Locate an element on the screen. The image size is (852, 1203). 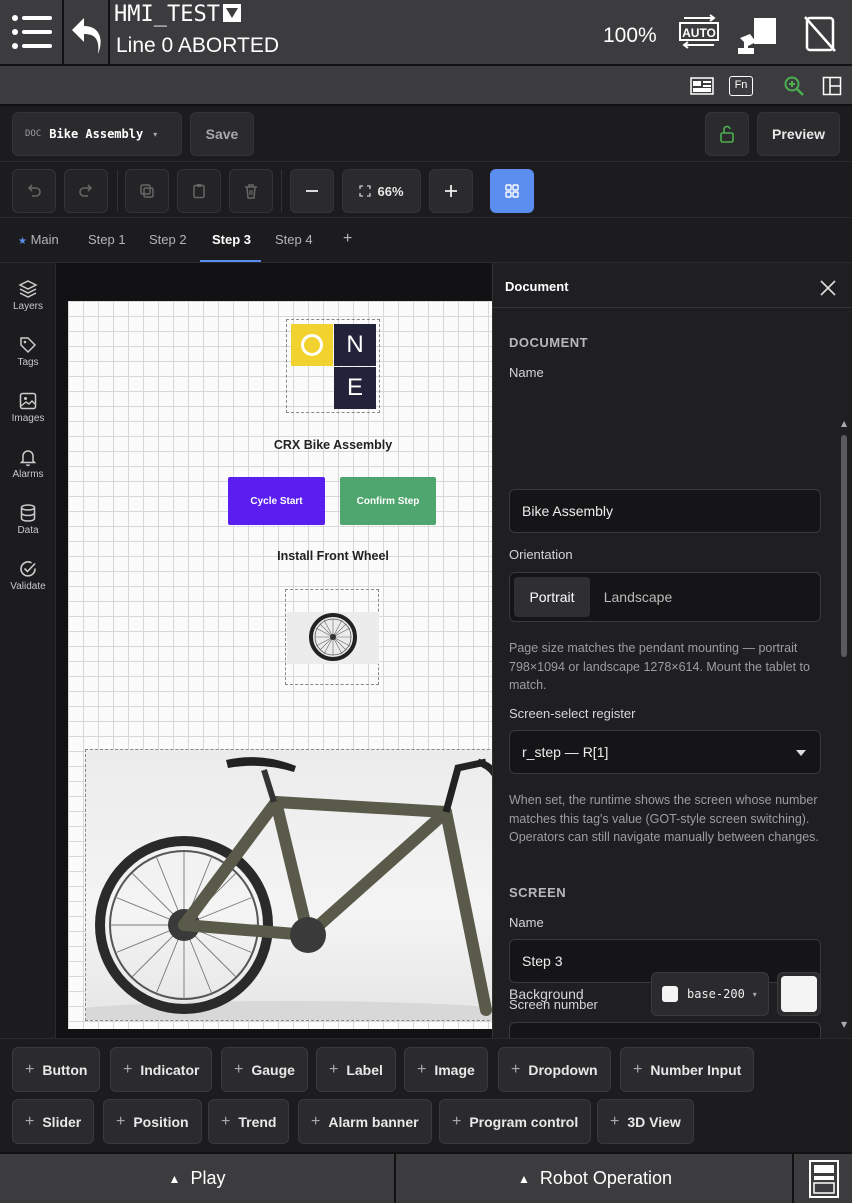
cycle-start-button: Cycle Start is located at coordinates (276, 501).